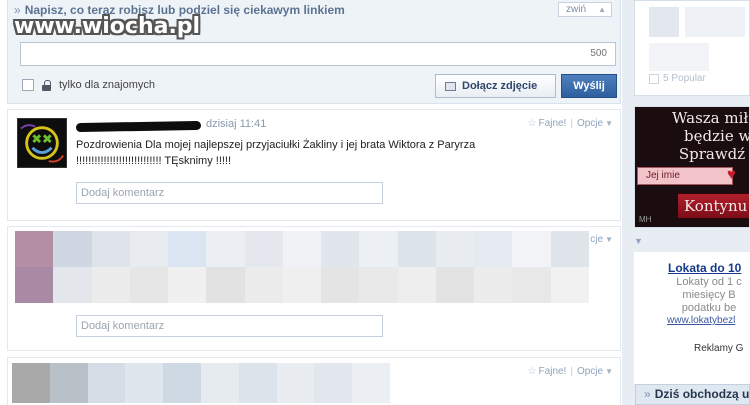 This screenshot has width=750, height=405. I want to click on today-celebrating-label: Dziś obchodzą u, so click(702, 394).